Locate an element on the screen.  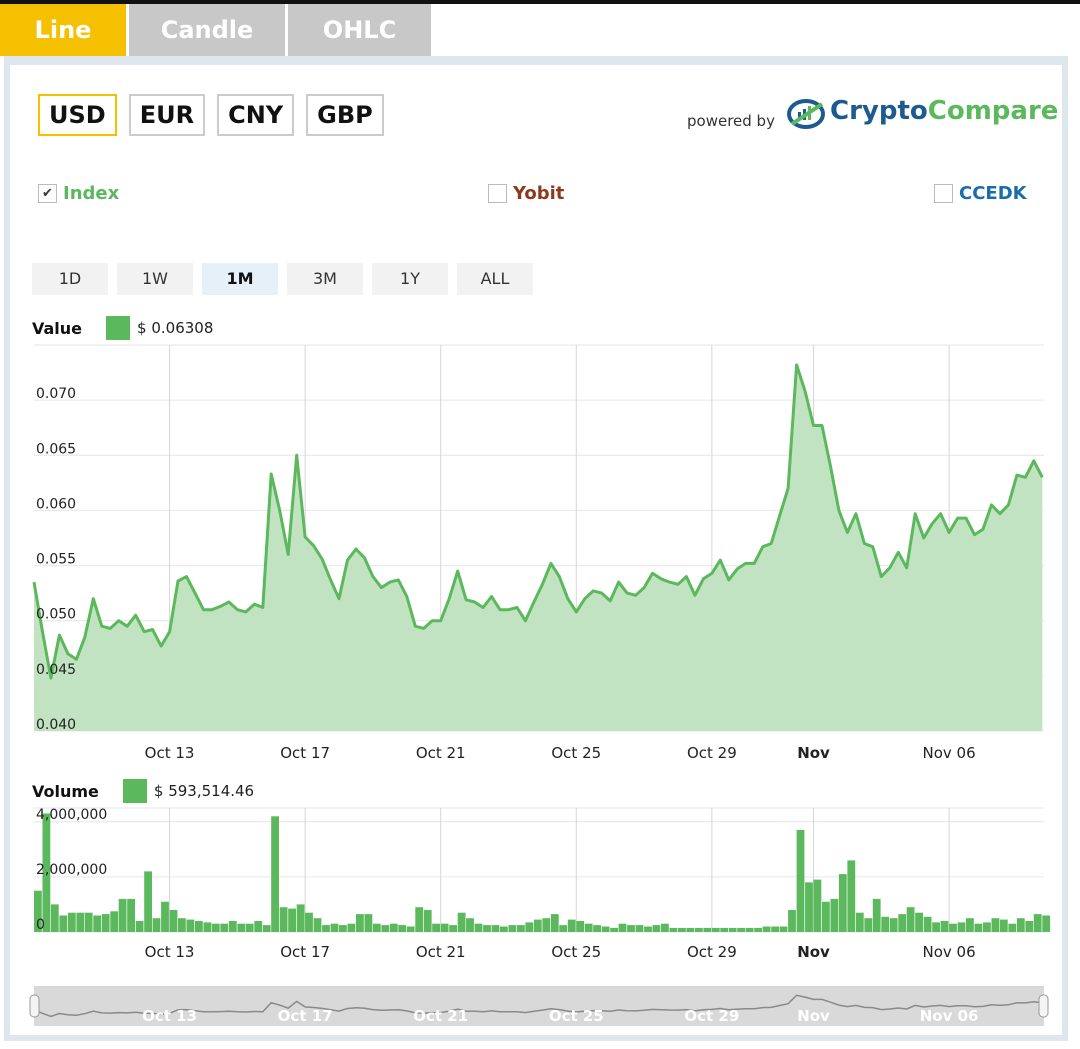
navigator-tick-label: Oct 17 is located at coordinates (305, 1016).